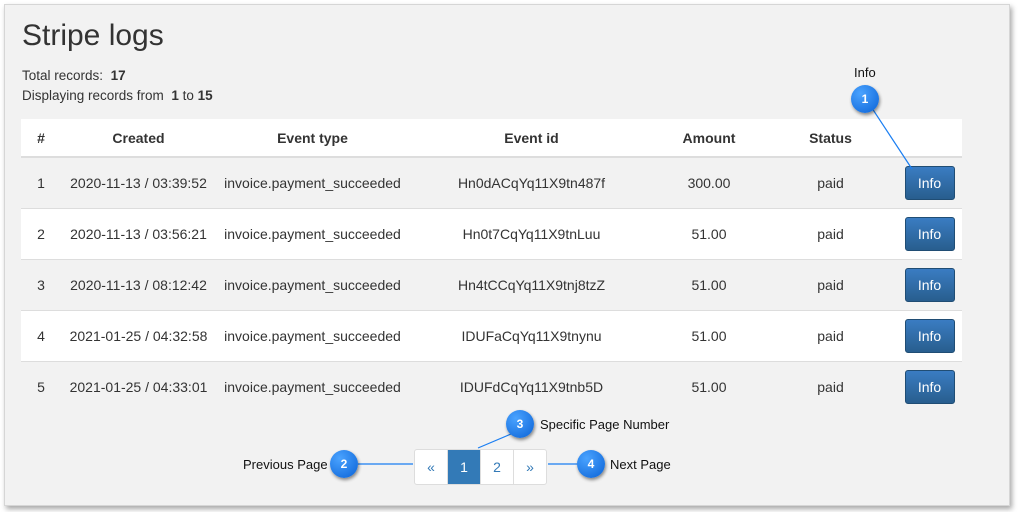 Image resolution: width=1018 pixels, height=512 pixels. What do you see at coordinates (520, 424) in the screenshot?
I see `callout-3-badge: 3` at bounding box center [520, 424].